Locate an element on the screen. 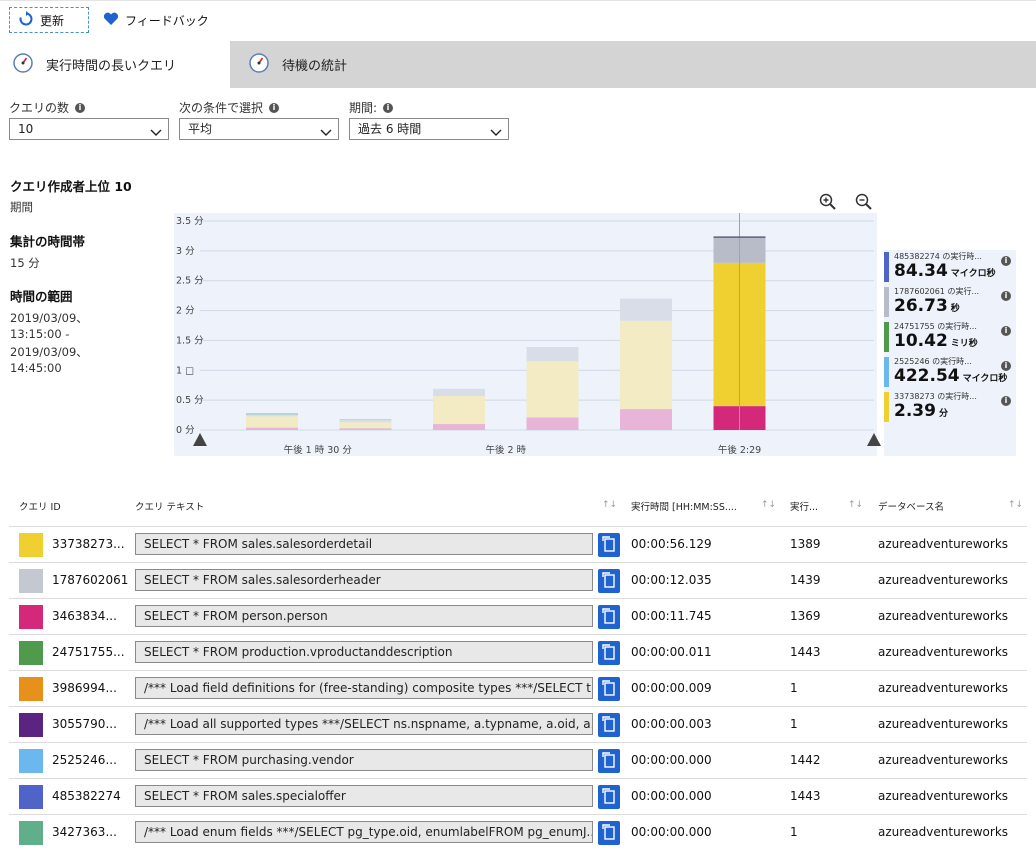 This screenshot has width=1036, height=864. query-text-field: SELECT * FROM sales.salesorderdetail is located at coordinates (364, 544).